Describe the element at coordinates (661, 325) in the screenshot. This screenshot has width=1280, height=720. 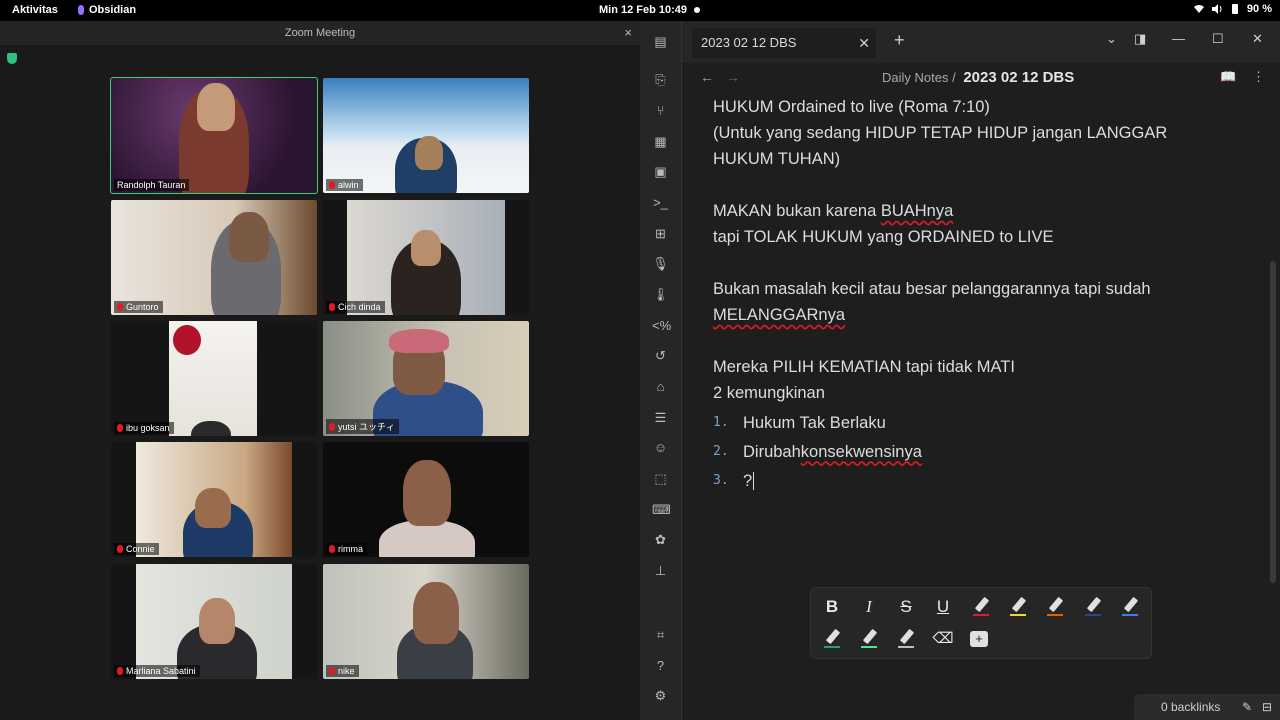
I see `percent-code-icon: <%` at that location.